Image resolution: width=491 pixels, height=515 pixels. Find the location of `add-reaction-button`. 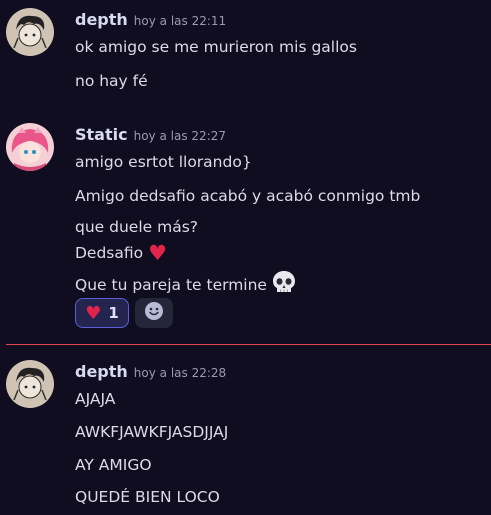

add-reaction-button is located at coordinates (154, 313).